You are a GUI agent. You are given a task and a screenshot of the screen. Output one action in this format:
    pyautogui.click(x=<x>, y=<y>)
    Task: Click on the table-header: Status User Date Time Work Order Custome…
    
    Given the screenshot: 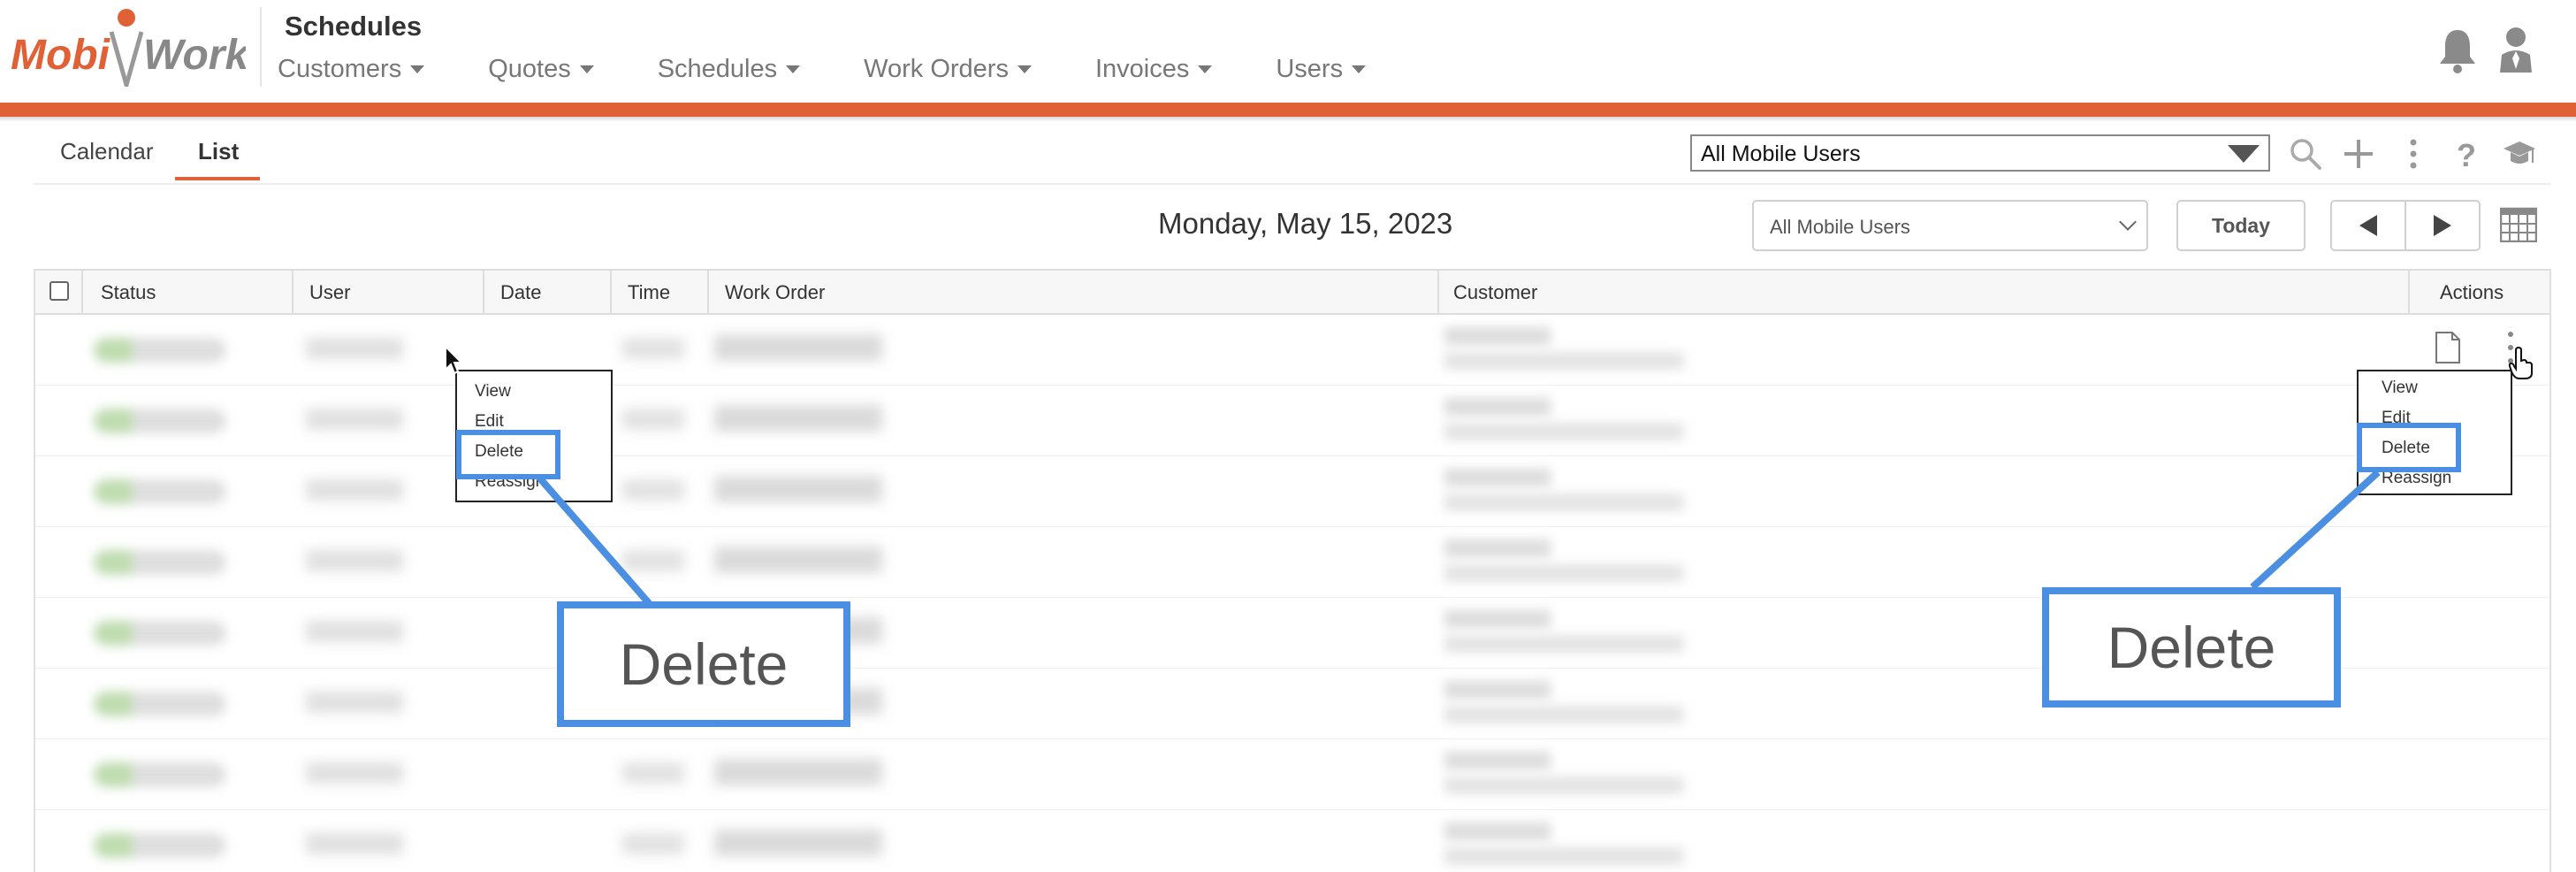 What is the action you would take?
    pyautogui.click(x=1292, y=292)
    